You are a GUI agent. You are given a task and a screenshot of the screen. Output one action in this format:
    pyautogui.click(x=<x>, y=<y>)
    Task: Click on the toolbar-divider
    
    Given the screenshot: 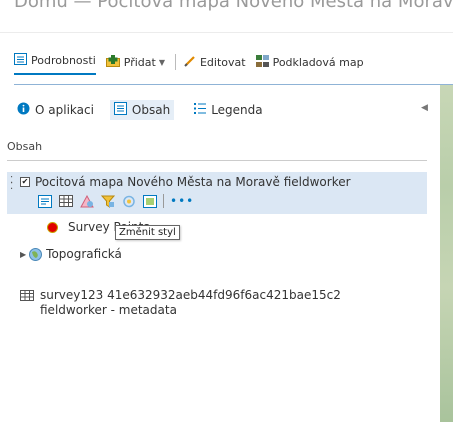 What is the action you would take?
    pyautogui.click(x=175, y=62)
    